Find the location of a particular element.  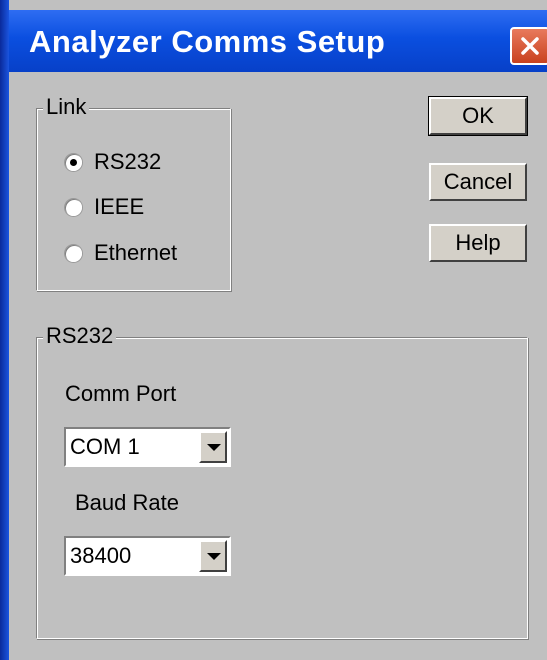

cancel-button: Cancel is located at coordinates (478, 182).